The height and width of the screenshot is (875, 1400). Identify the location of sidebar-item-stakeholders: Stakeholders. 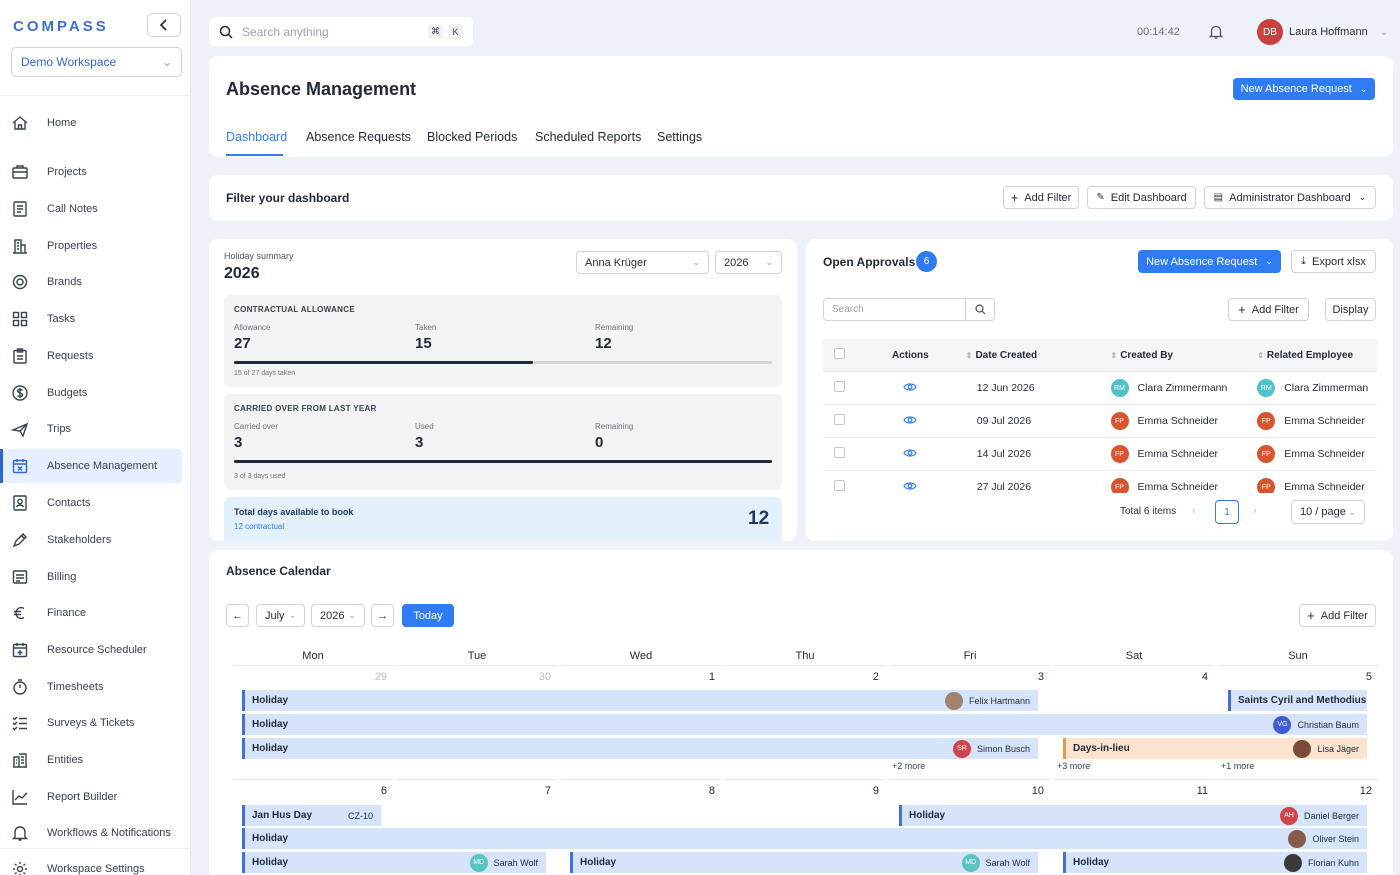
(92, 540).